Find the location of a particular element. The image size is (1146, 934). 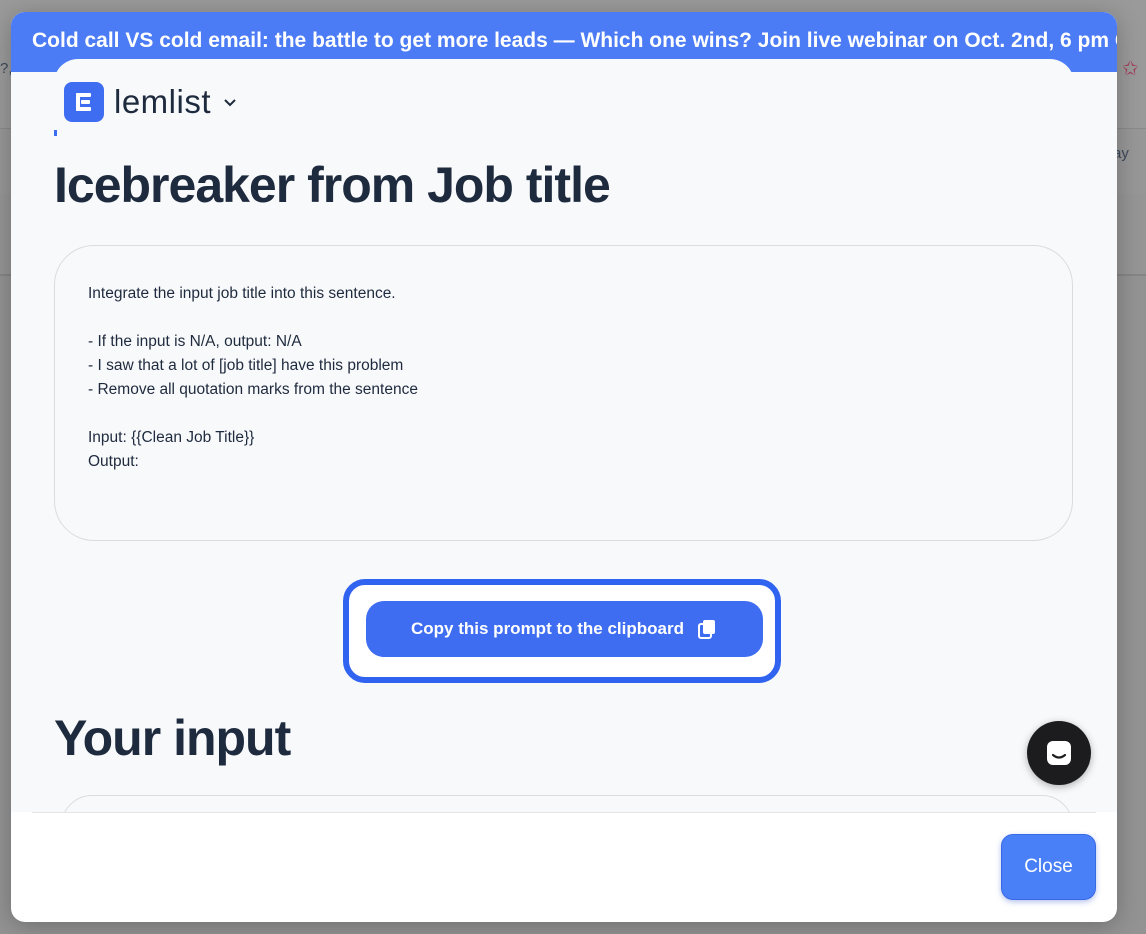

sparkle-icon: ✩ is located at coordinates (1130, 69).